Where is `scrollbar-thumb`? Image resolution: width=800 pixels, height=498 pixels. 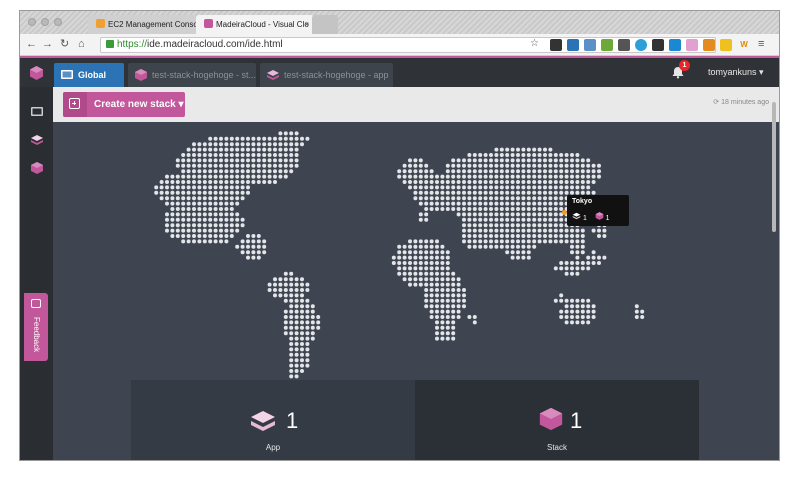 scrollbar-thumb is located at coordinates (774, 167).